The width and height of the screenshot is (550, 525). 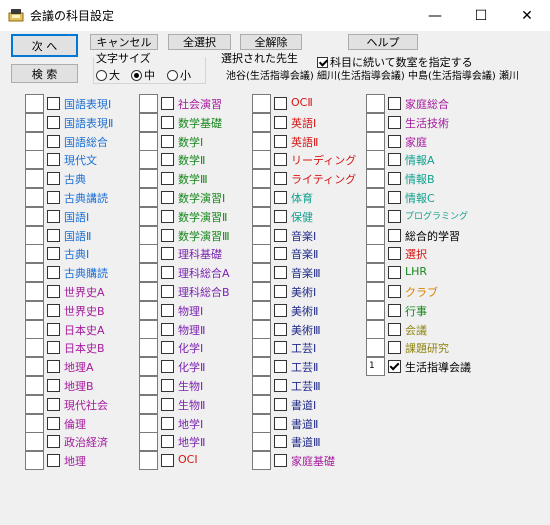 What do you see at coordinates (179, 75) in the screenshot?
I see `font-size-small-radio: 小` at bounding box center [179, 75].